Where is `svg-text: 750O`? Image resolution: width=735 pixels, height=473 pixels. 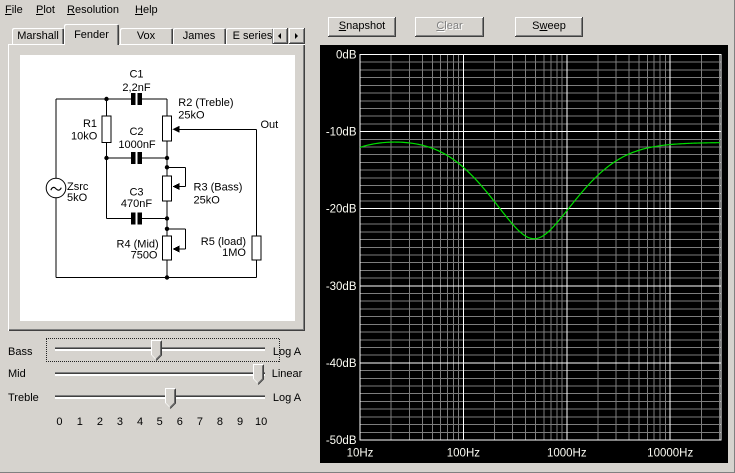 svg-text: 750O is located at coordinates (144, 256).